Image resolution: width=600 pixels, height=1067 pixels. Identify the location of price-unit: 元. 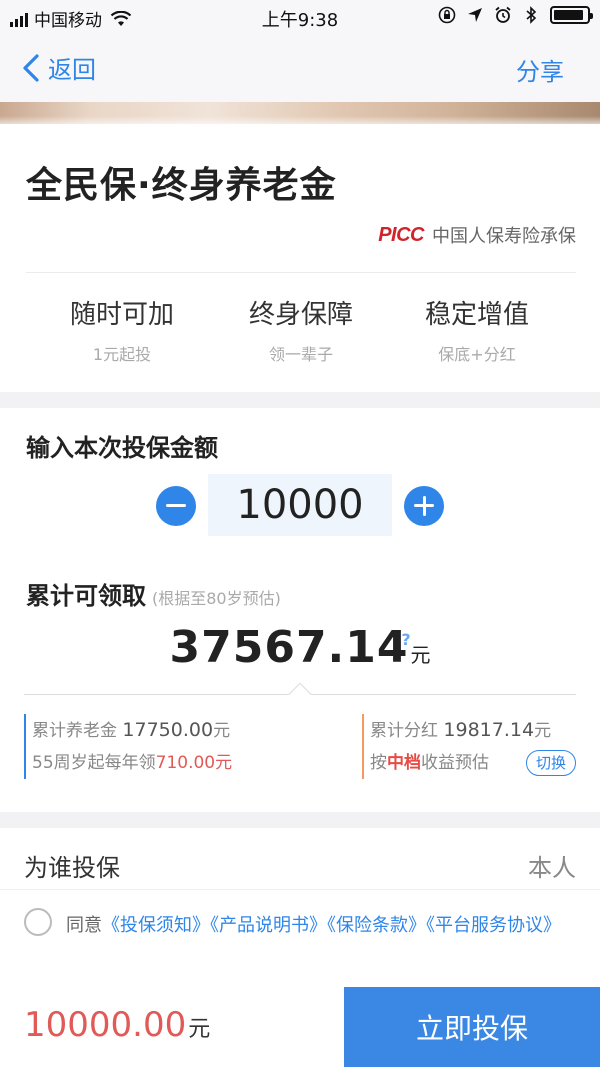
(199, 1029).